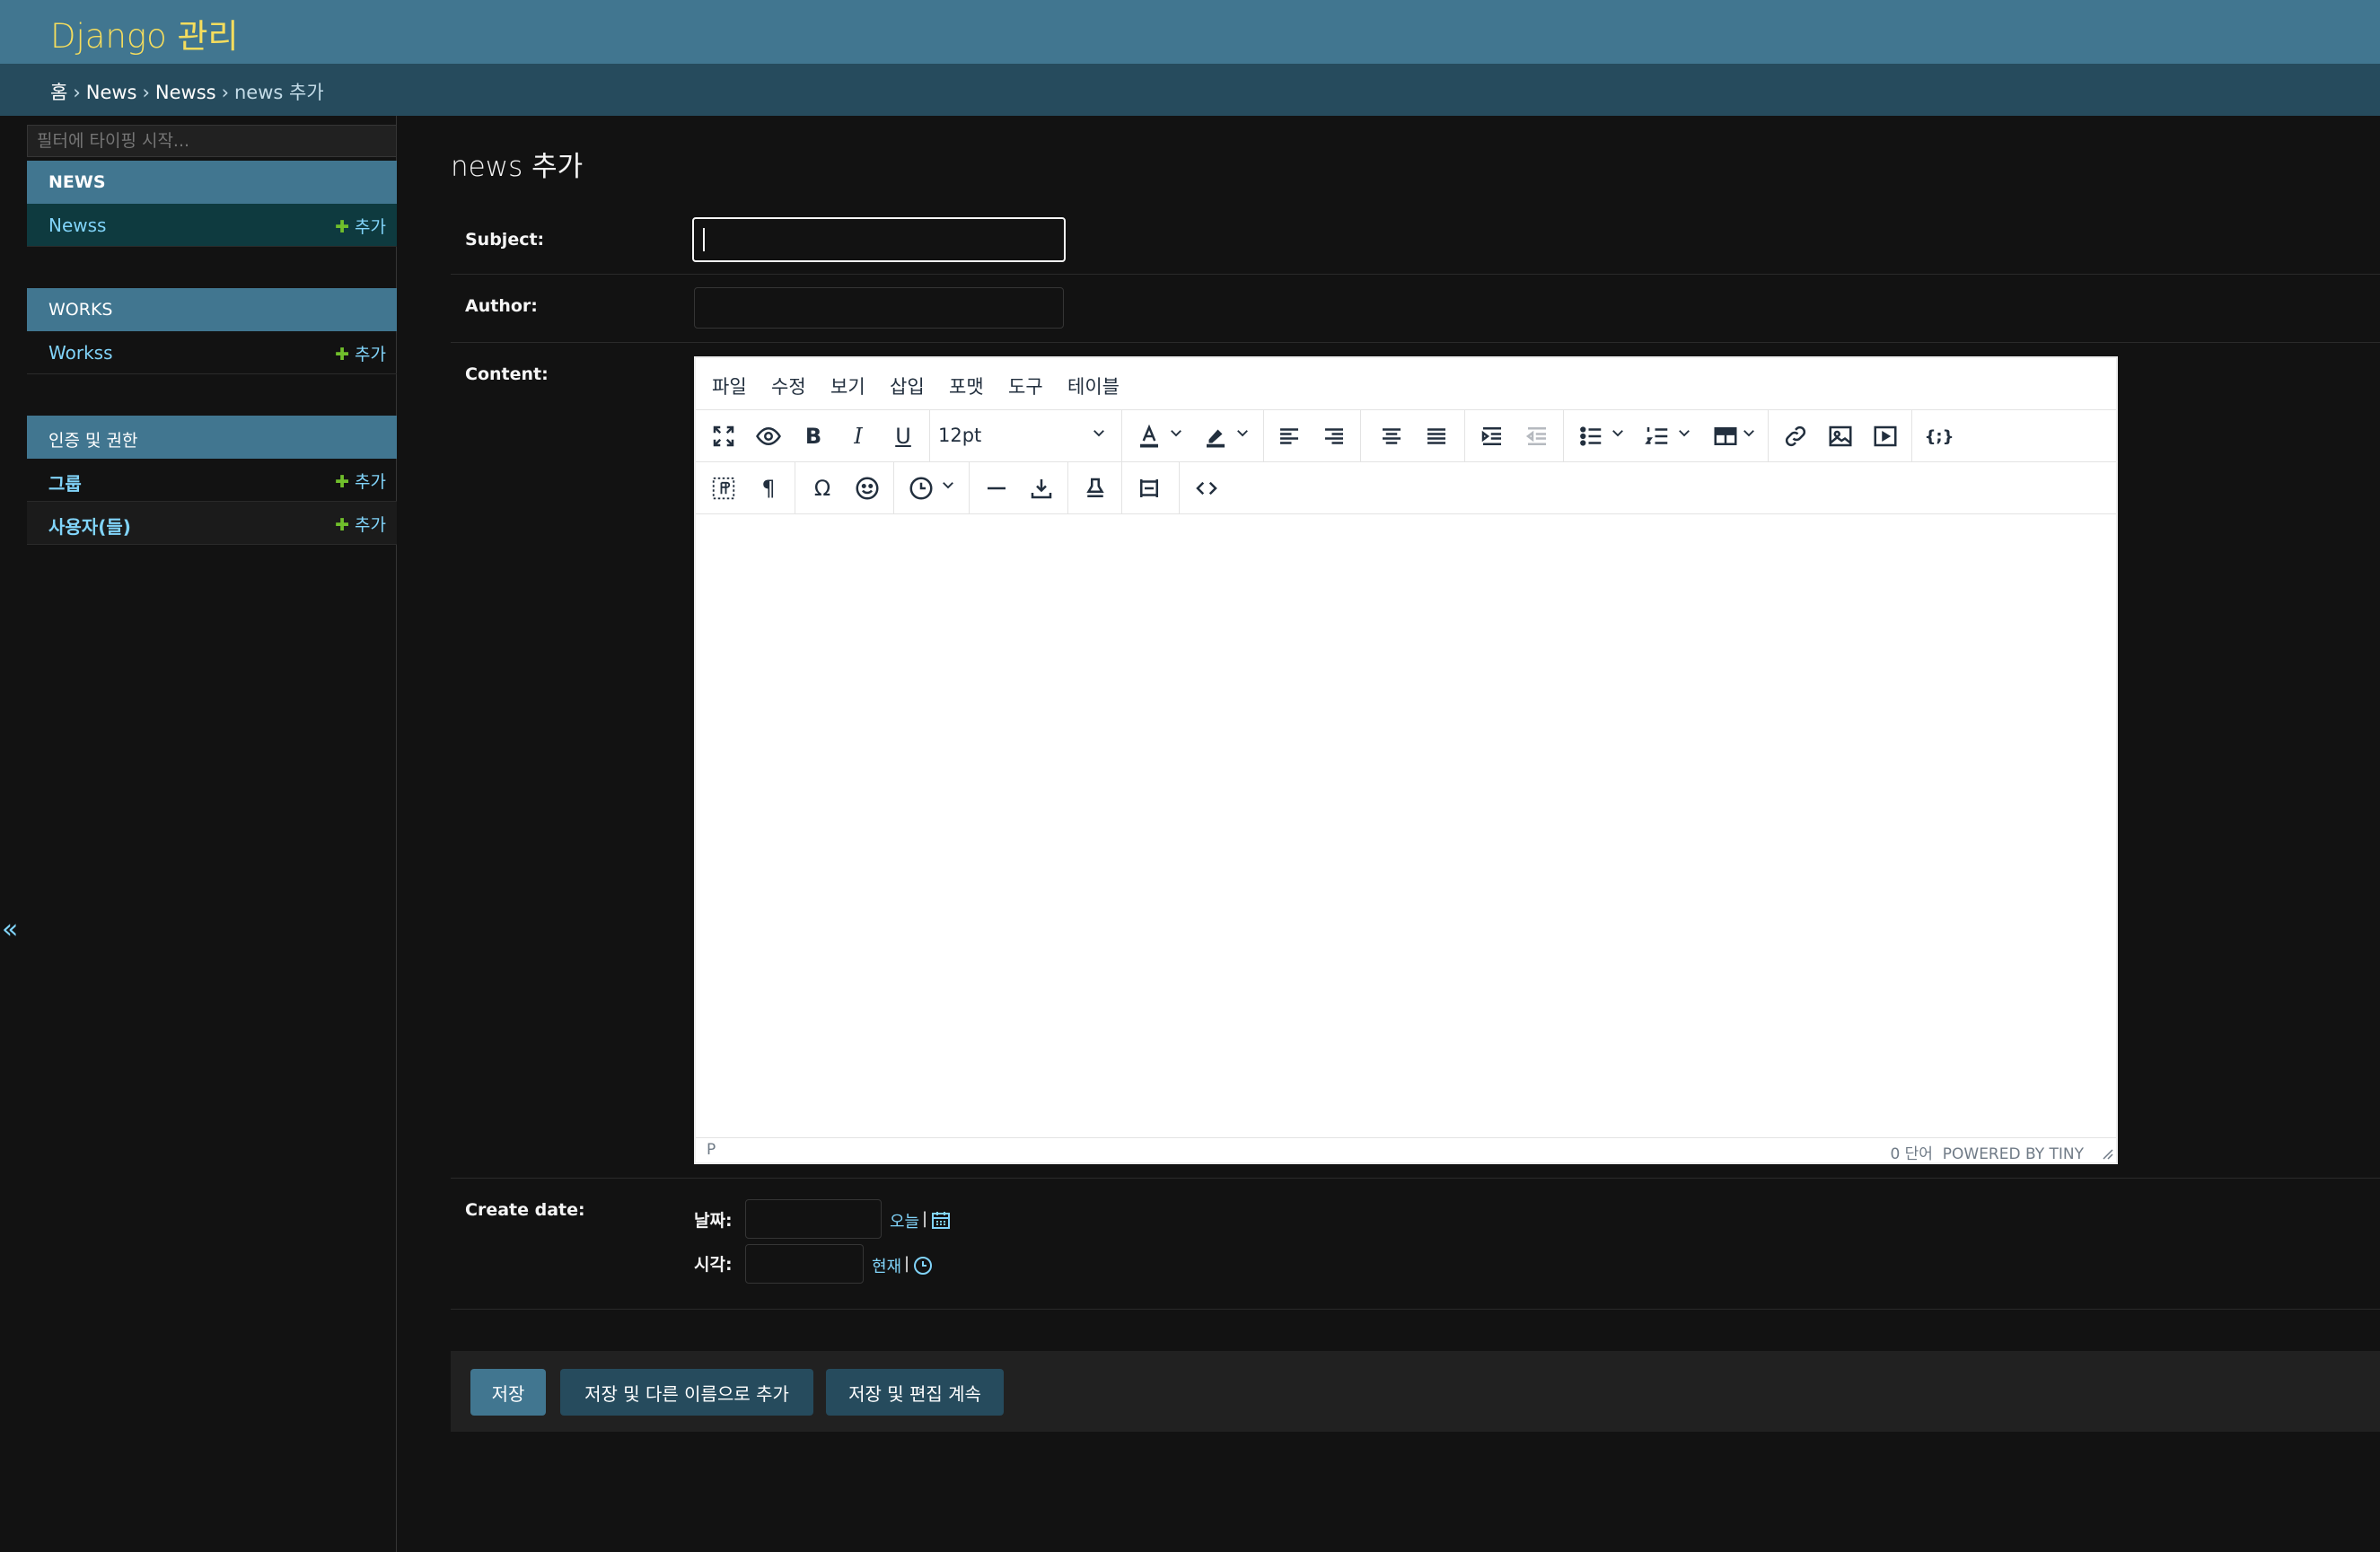 This screenshot has height=1552, width=2380. What do you see at coordinates (212, 141) in the screenshot?
I see `nav-filter-input` at bounding box center [212, 141].